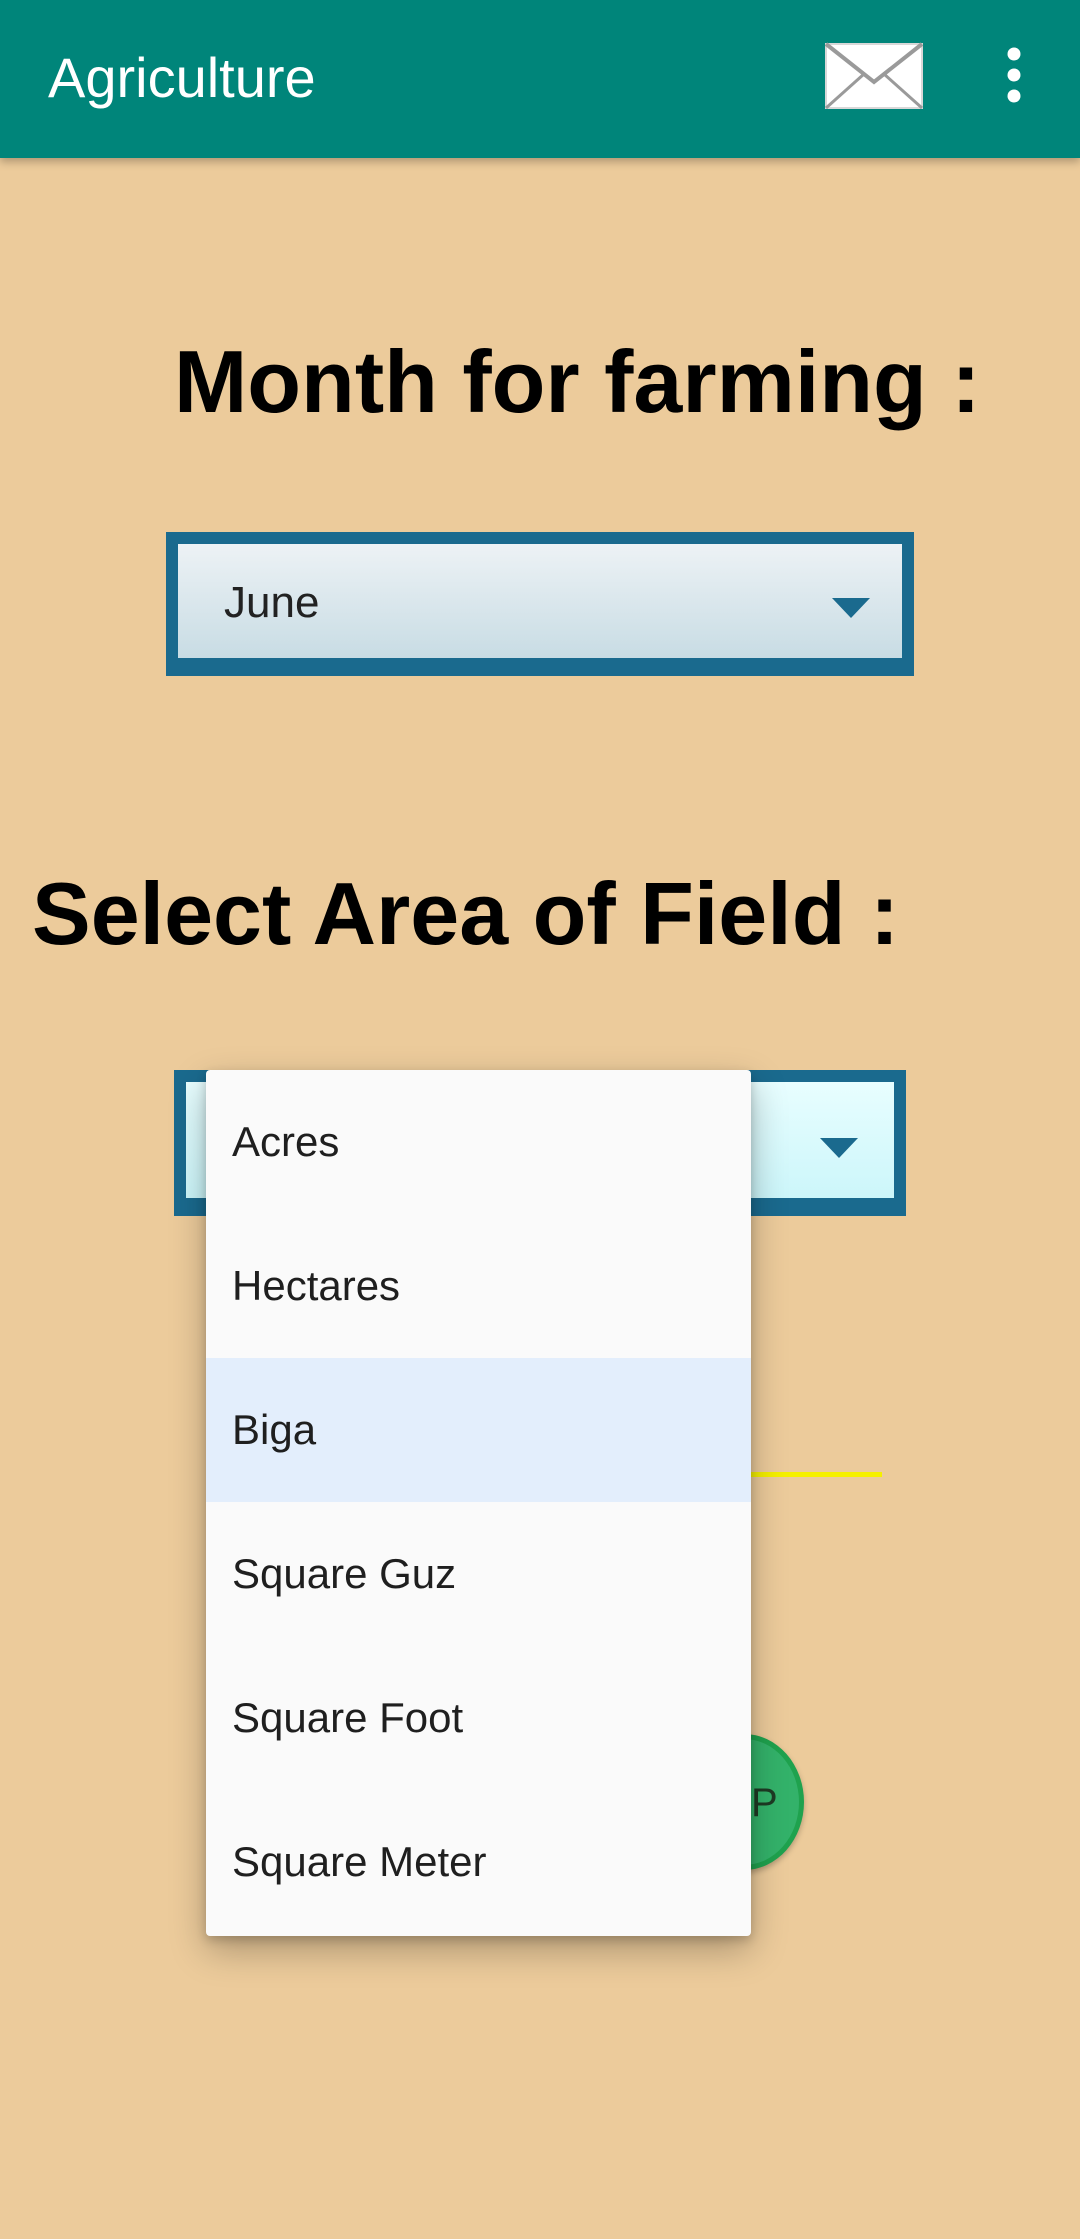  I want to click on fab-label: P, so click(764, 1803).